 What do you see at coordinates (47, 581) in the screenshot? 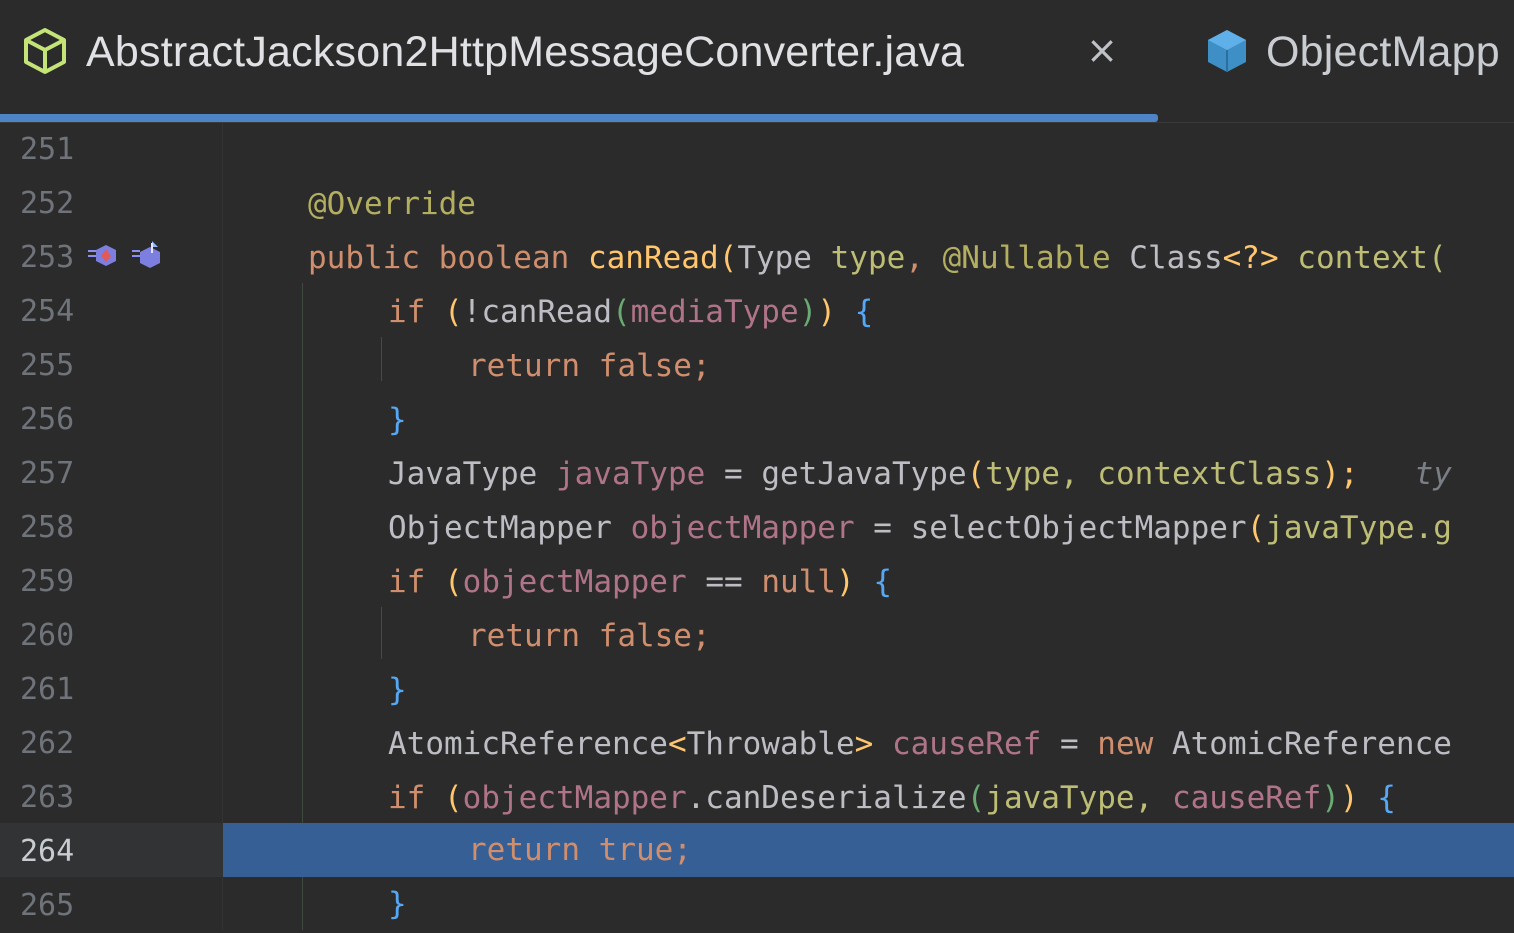
I see `line-number: 259` at bounding box center [47, 581].